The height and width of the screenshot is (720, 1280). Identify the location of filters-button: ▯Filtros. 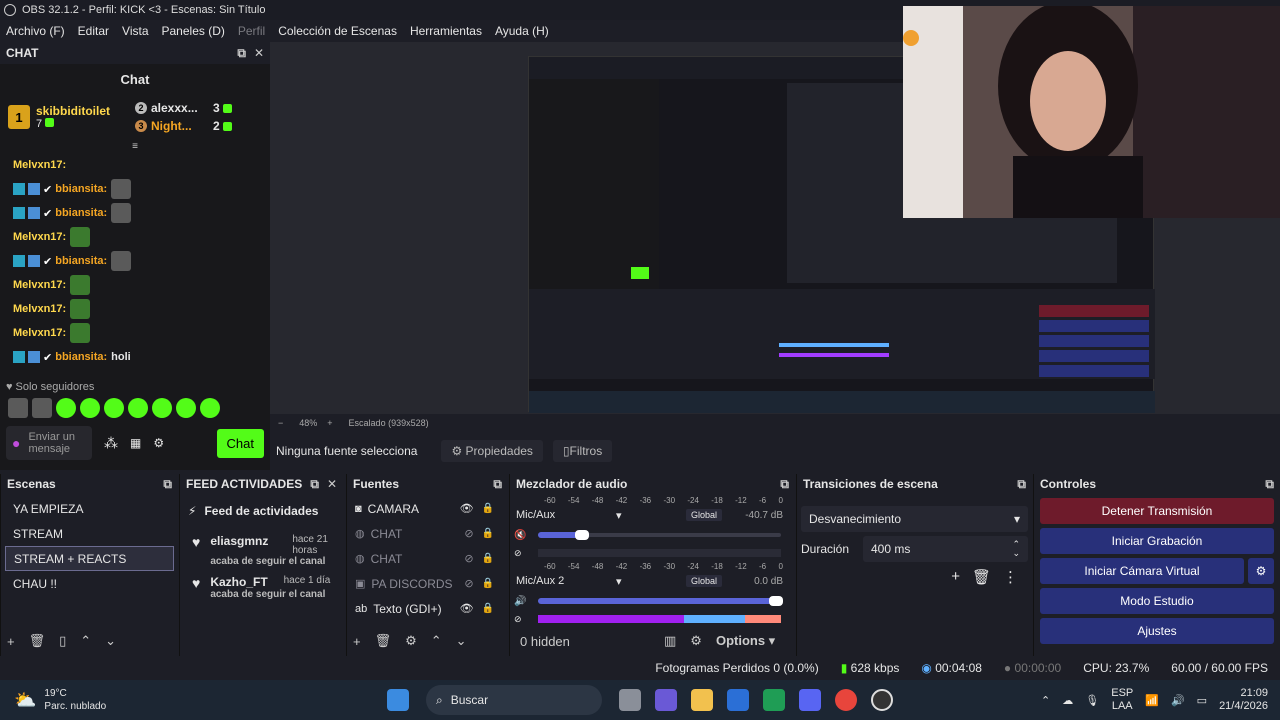
(582, 451).